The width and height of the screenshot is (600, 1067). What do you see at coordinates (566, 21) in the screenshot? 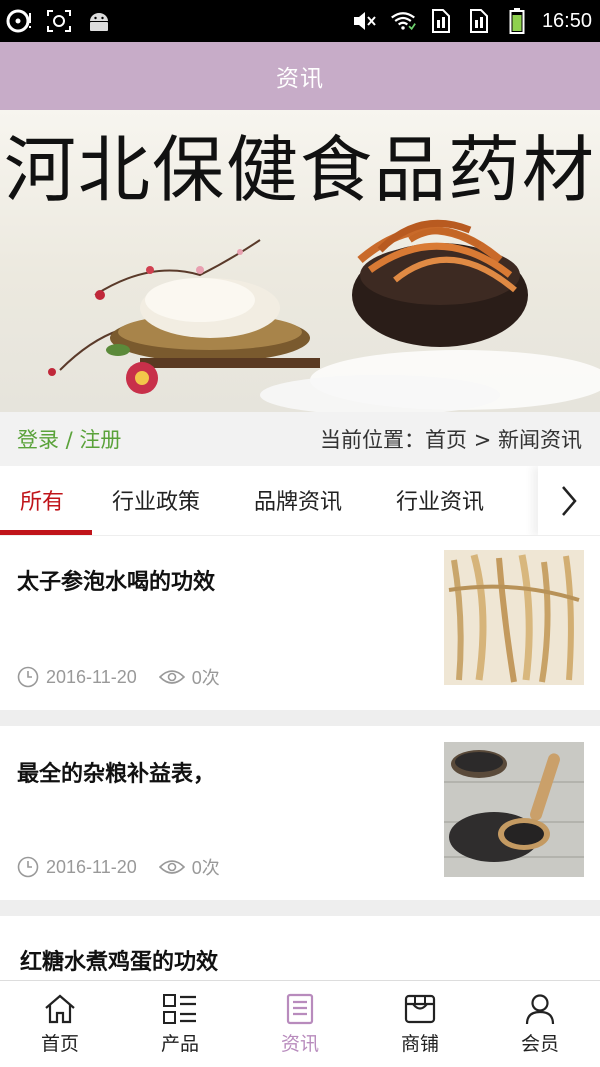
I see `clock-text: 16:50` at bounding box center [566, 21].